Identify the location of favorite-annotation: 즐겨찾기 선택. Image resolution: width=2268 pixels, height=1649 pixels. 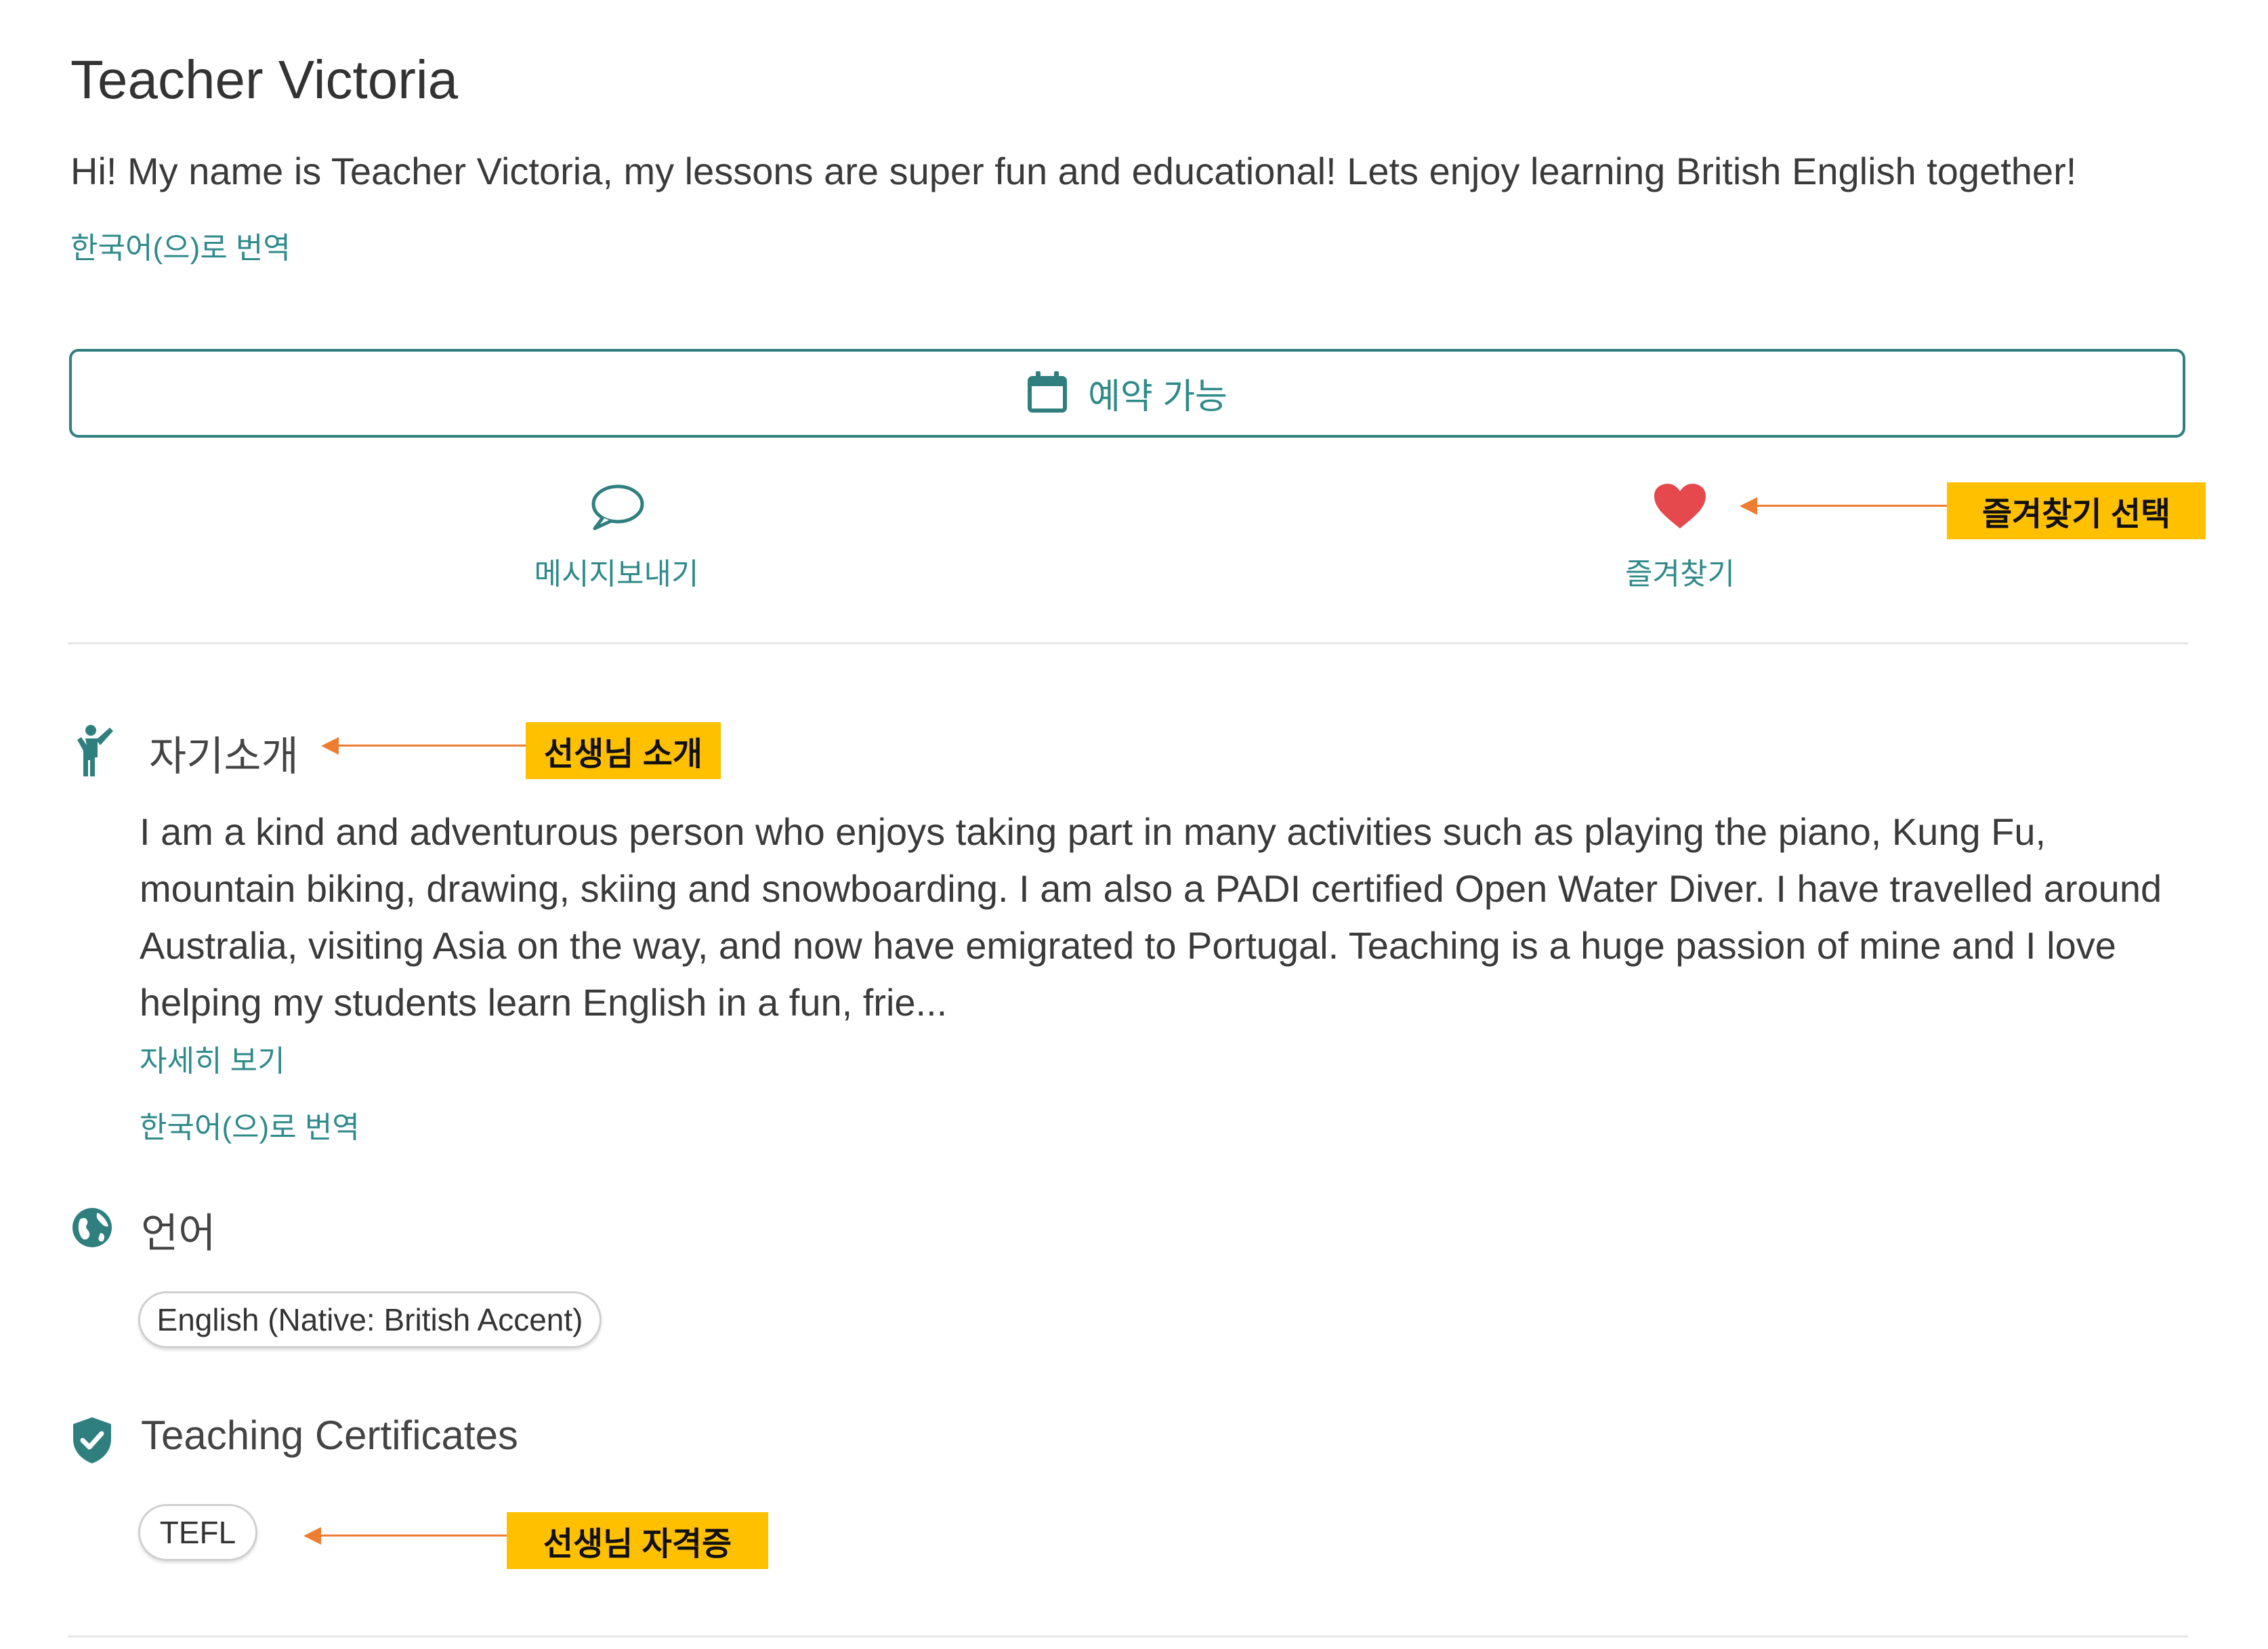
(2076, 511).